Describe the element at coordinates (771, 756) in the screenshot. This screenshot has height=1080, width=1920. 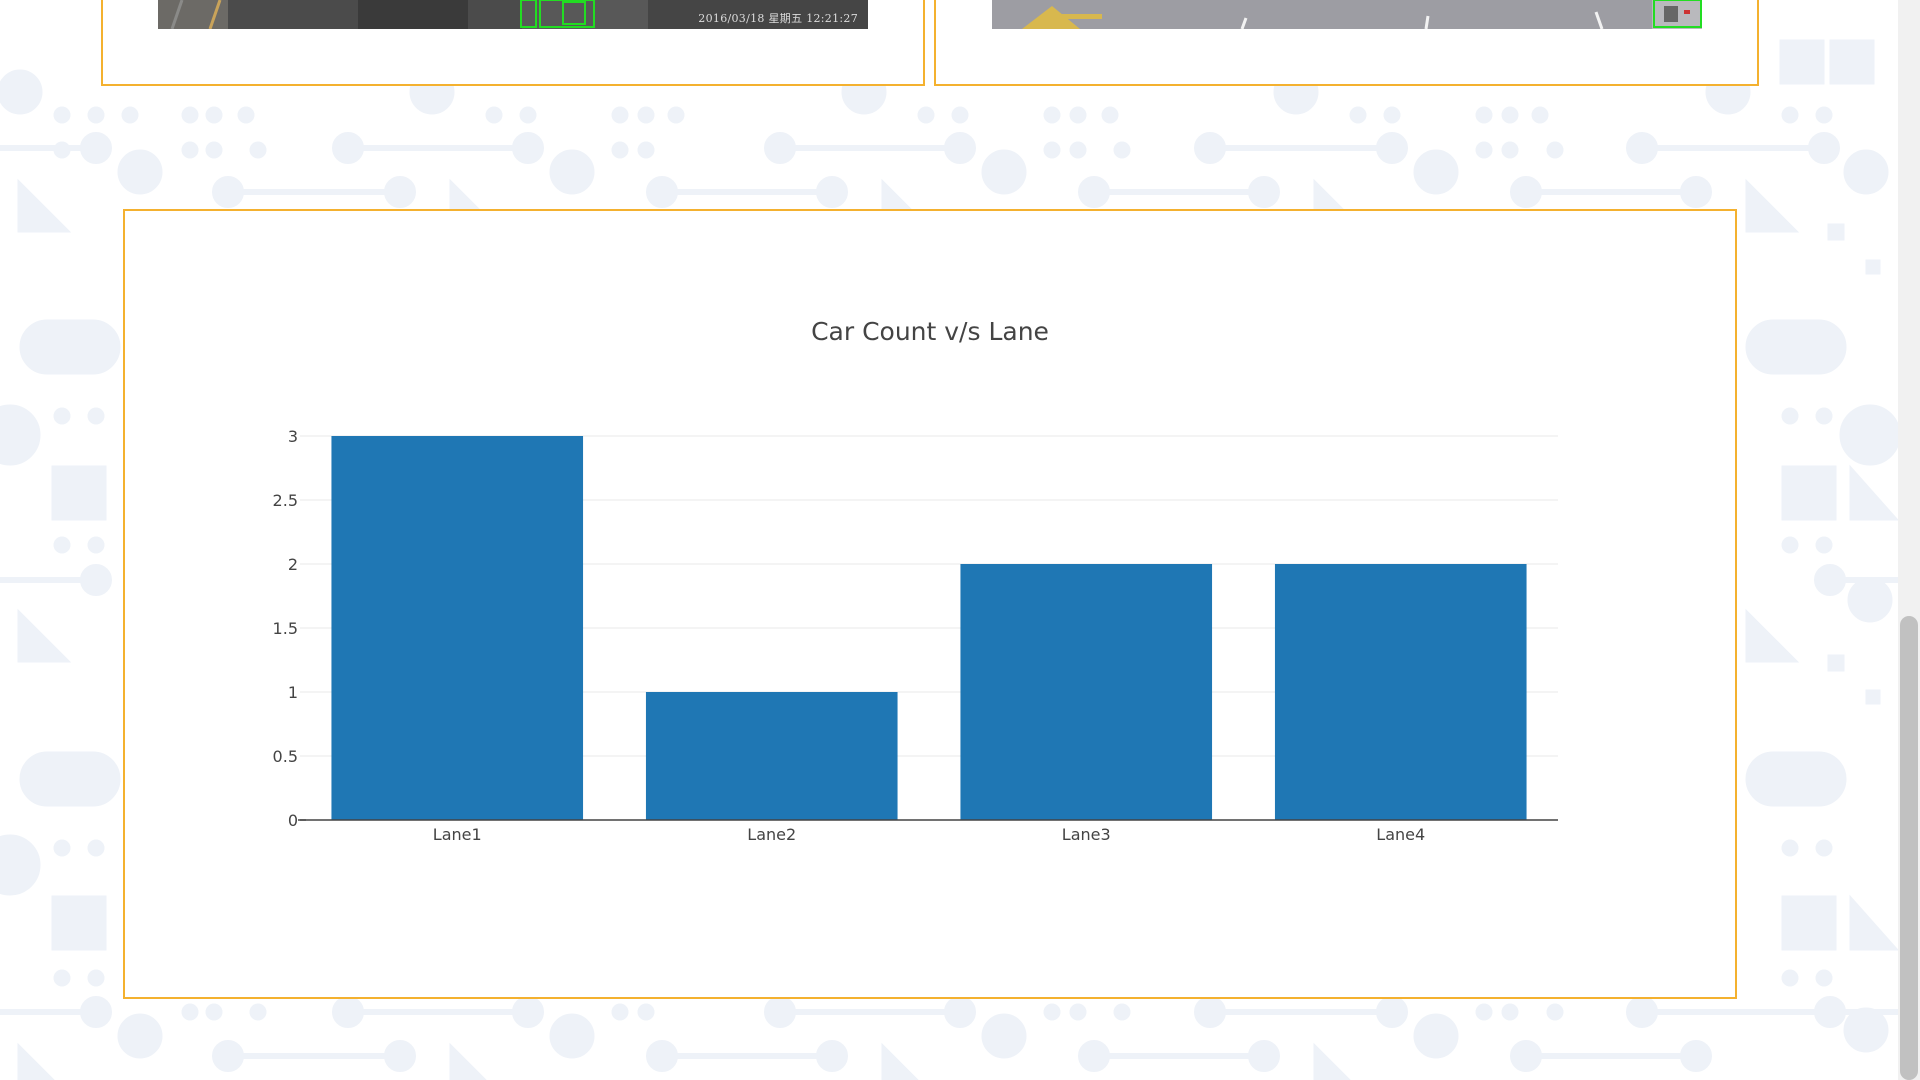
I see `bar-lane2` at that location.